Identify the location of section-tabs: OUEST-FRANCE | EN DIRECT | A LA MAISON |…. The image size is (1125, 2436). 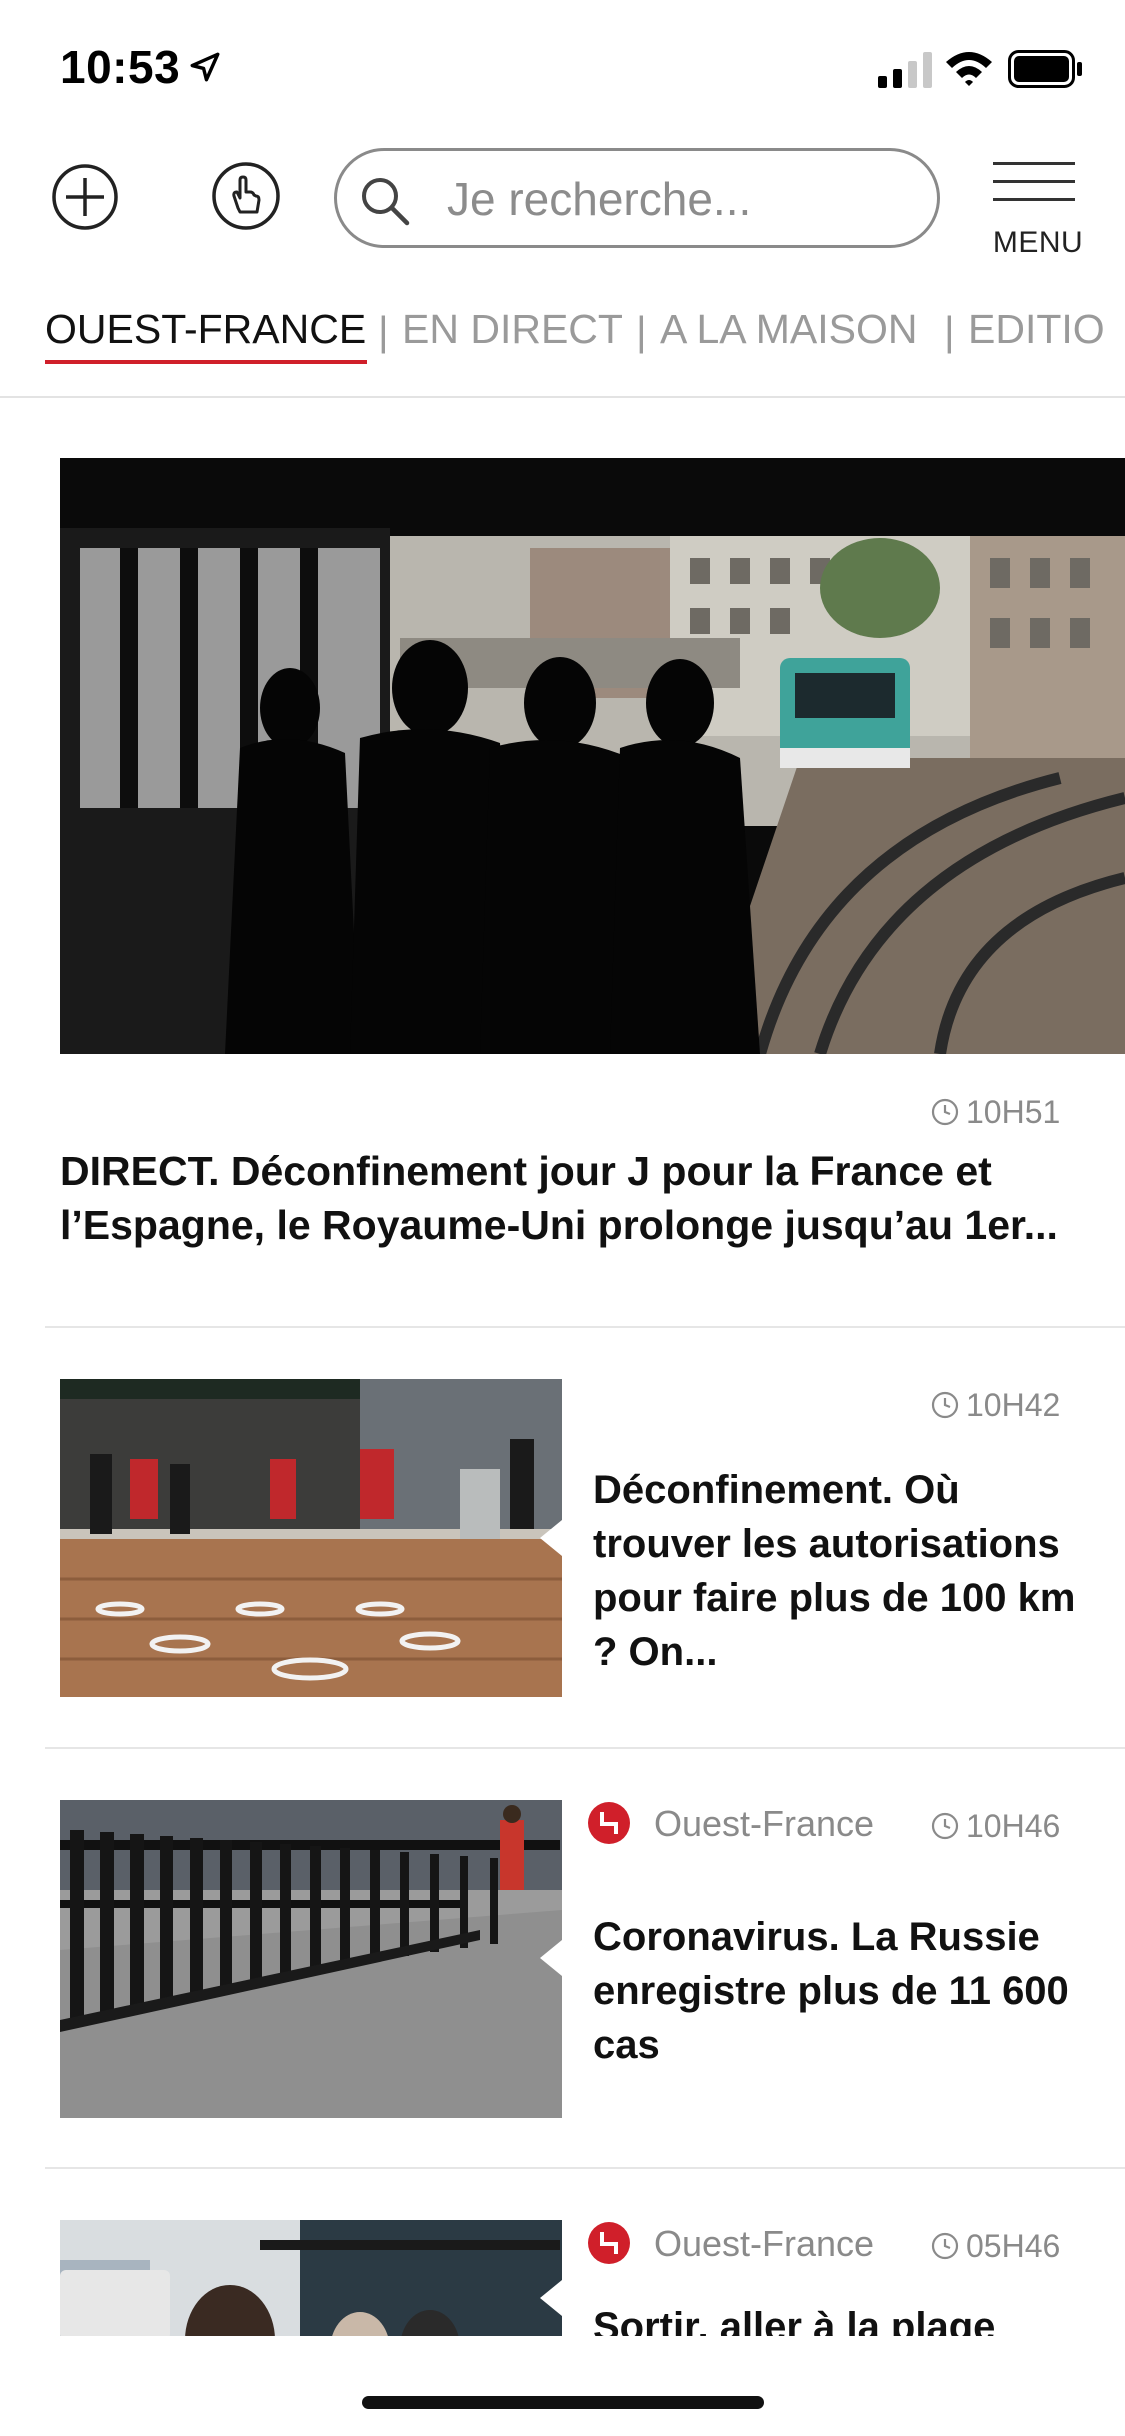
(562, 350).